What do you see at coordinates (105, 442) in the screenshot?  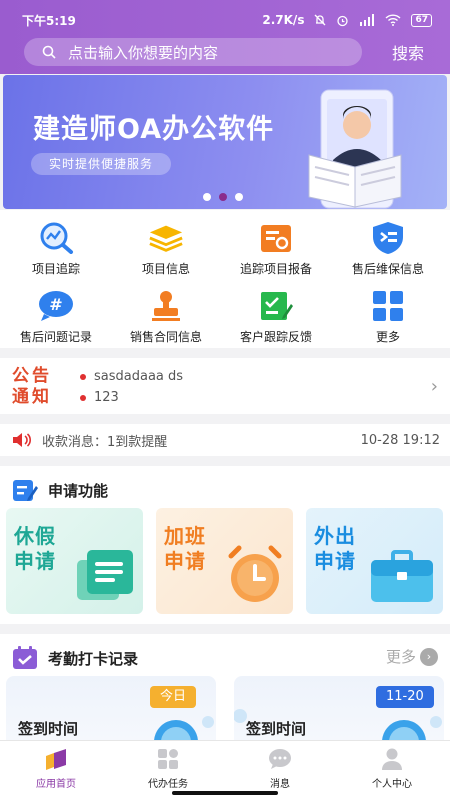 I see `message-text: 收款消息：1到款提醒` at bounding box center [105, 442].